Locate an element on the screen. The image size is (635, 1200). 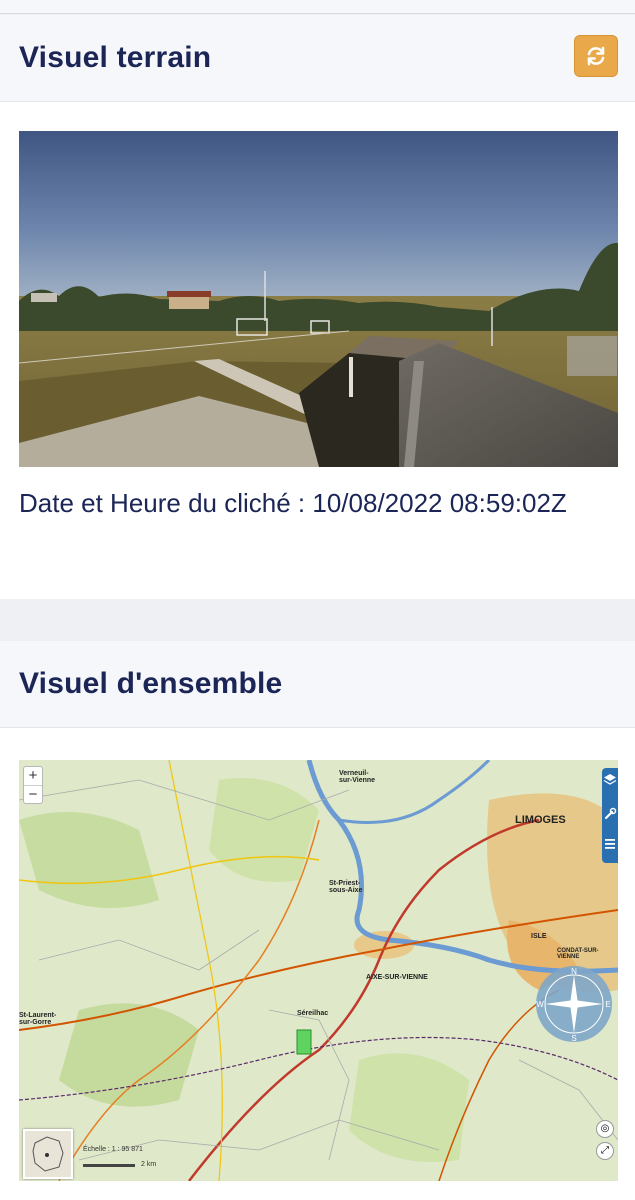
section-title: Visuel terrain is located at coordinates (115, 57).